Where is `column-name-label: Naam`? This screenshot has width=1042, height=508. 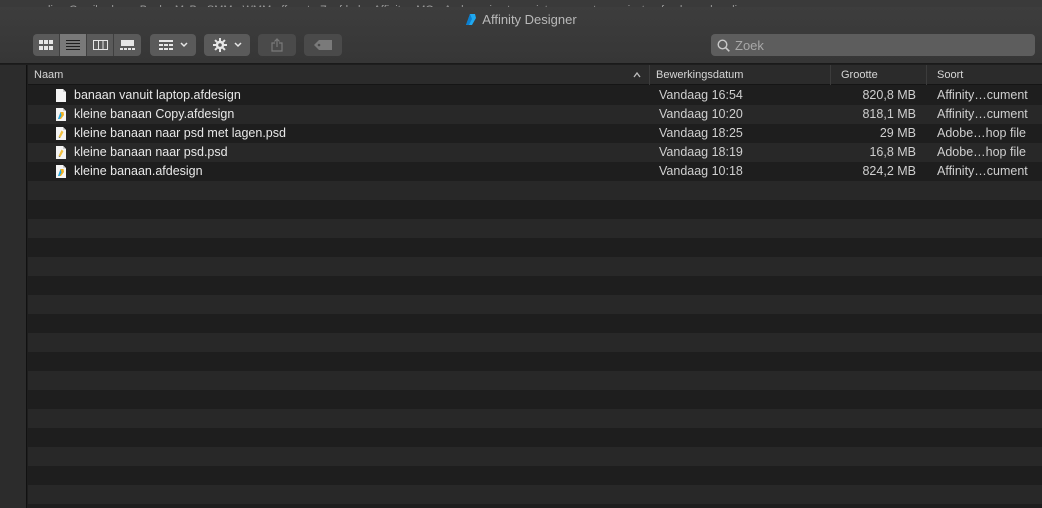 column-name-label: Naam is located at coordinates (49, 75).